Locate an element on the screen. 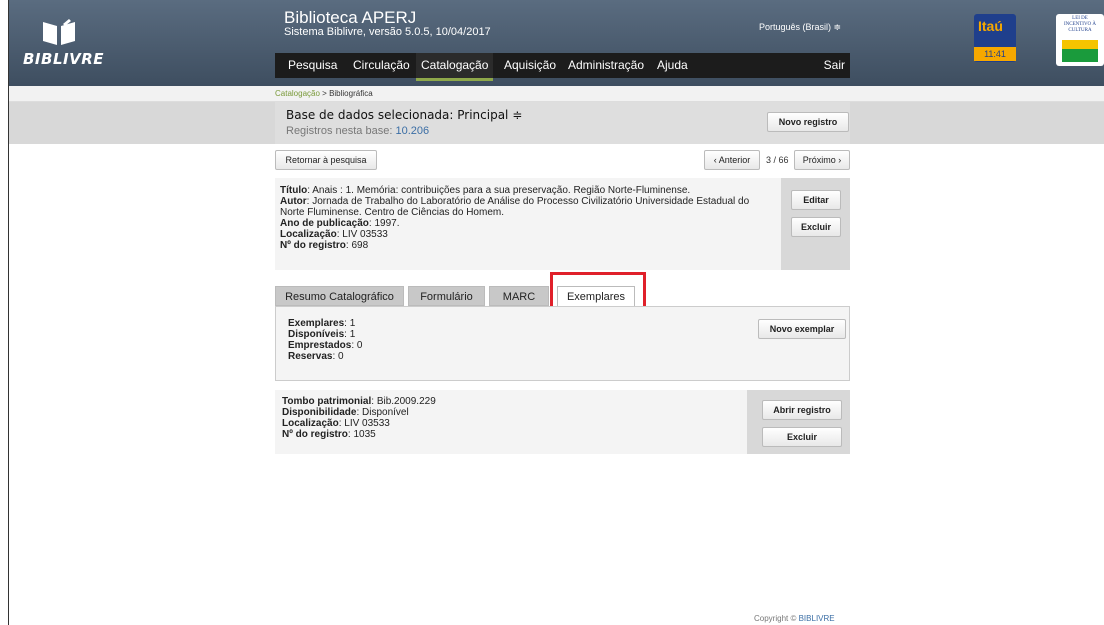 The image size is (1104, 625). tab-resumo-catalografico: Resumo Catalográfico is located at coordinates (339, 296).